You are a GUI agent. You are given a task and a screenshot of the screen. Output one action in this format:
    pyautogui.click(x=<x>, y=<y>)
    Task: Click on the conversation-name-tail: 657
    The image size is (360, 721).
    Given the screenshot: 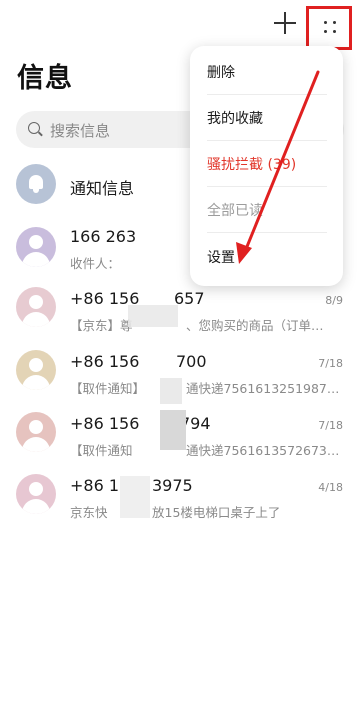 What is the action you would take?
    pyautogui.click(x=189, y=298)
    